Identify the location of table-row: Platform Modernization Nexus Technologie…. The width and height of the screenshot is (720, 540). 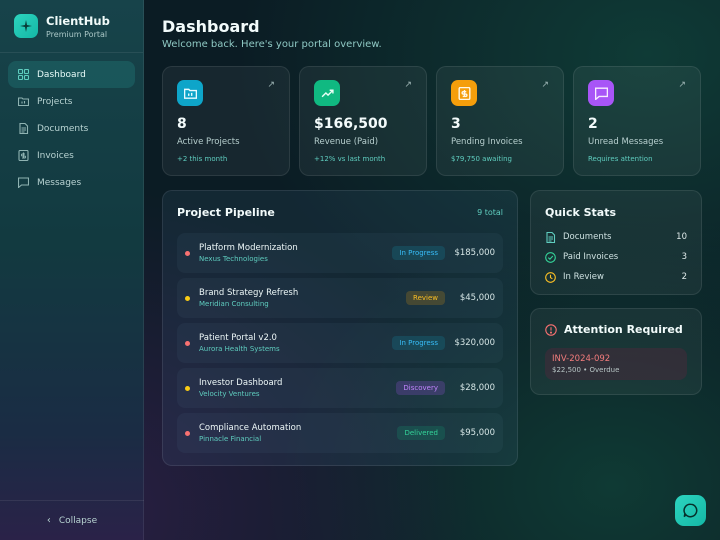
(340, 253).